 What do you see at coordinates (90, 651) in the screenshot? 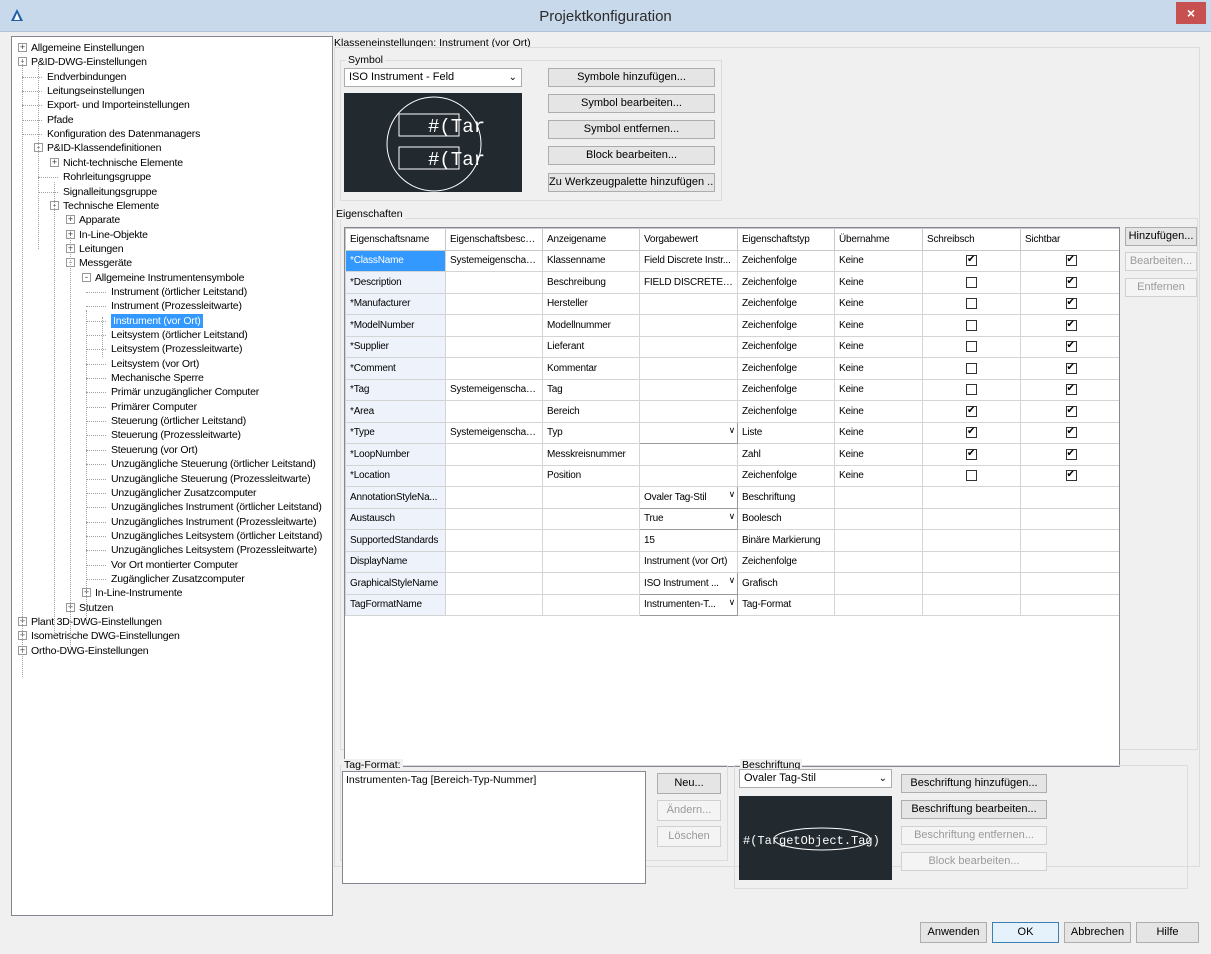
I see `tree-item: Ortho-DWG-Einstellungen` at bounding box center [90, 651].